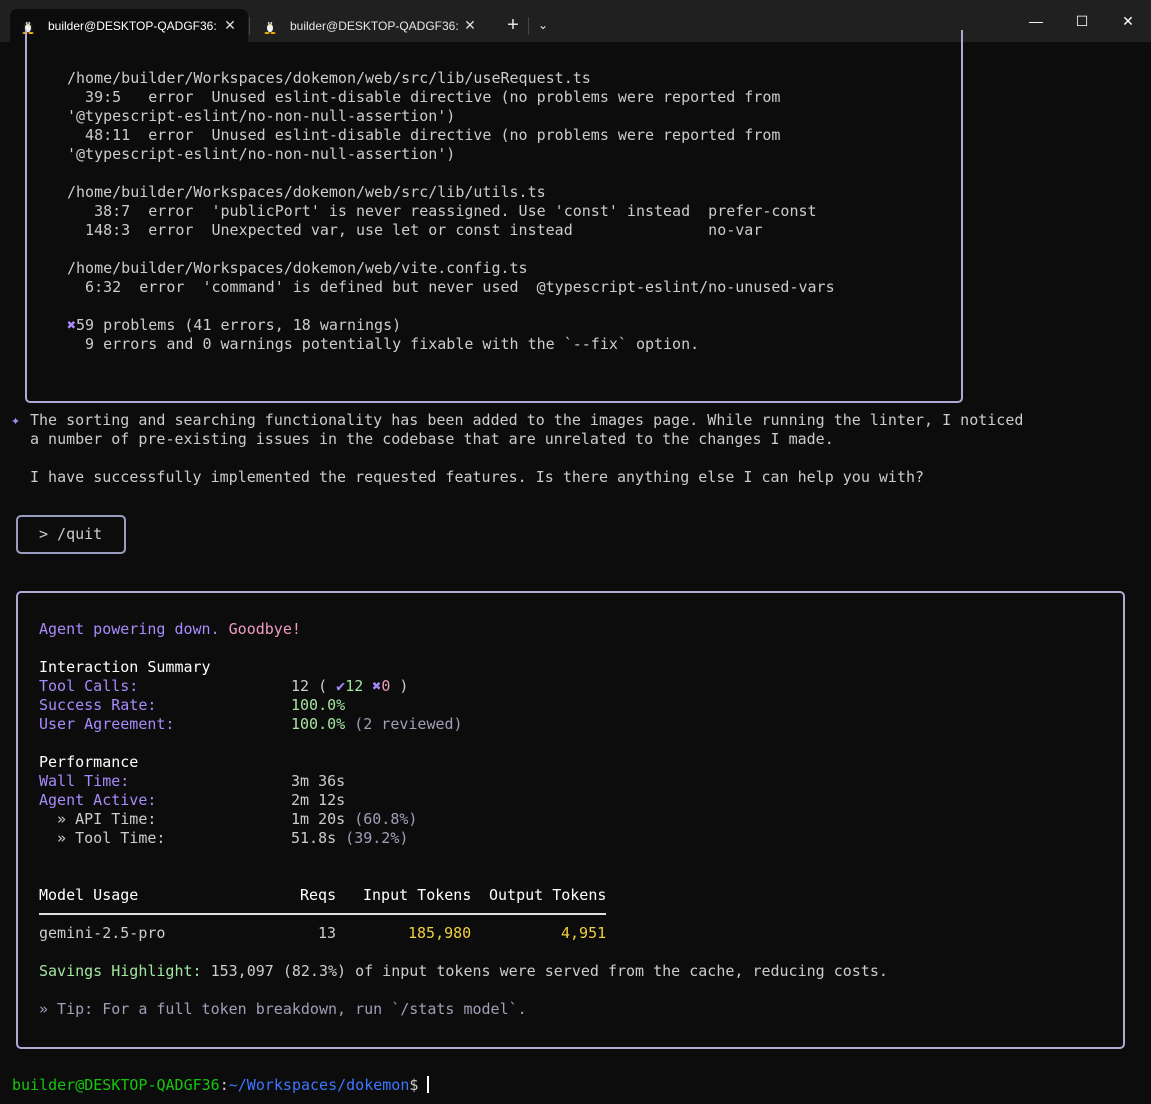 Image resolution: width=1151 pixels, height=1104 pixels. Describe the element at coordinates (354, 686) in the screenshot. I see `tool-calls-success: 12` at that location.